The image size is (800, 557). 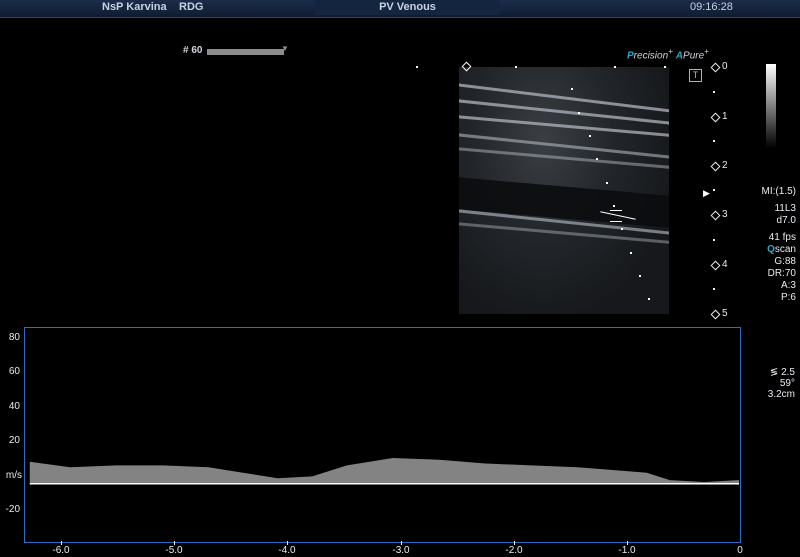 I want to click on y-tick-label: 40, so click(x=14, y=406).